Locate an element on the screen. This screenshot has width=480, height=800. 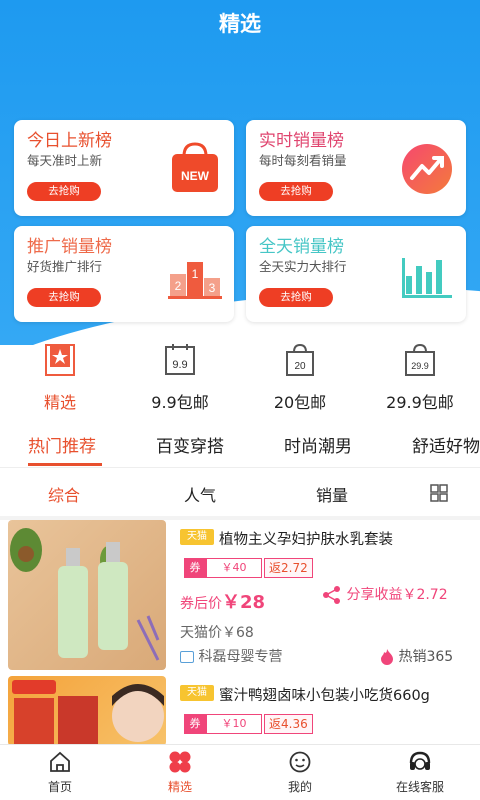
rebate-tag: 返2.72 is located at coordinates (288, 568).